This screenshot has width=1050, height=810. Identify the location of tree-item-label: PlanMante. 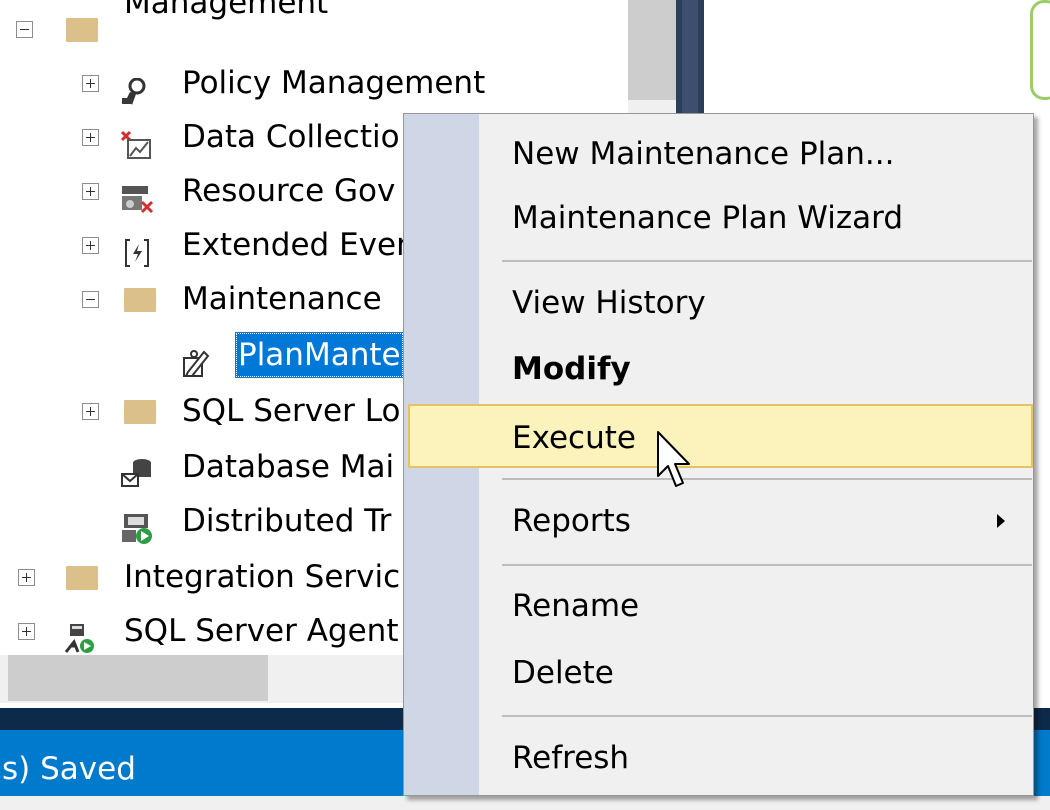
(319, 355).